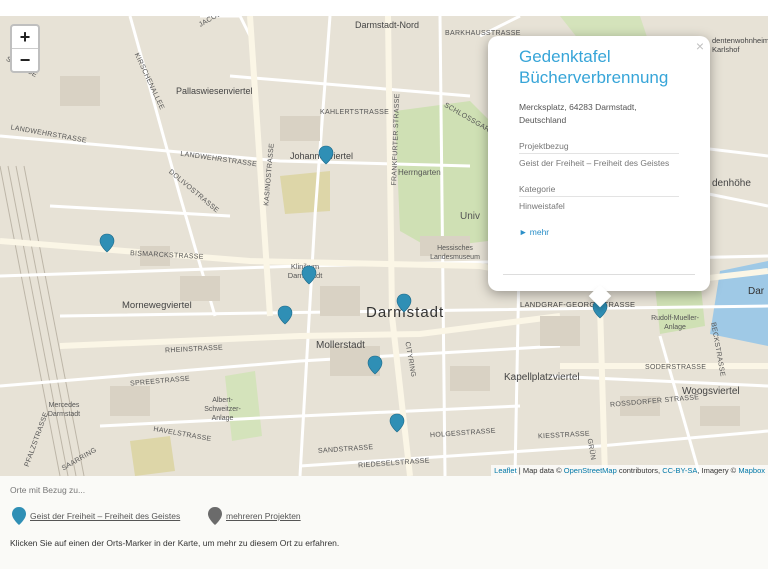 Image resolution: width=768 pixels, height=569 pixels. I want to click on zoom-in-button: +, so click(25, 37).